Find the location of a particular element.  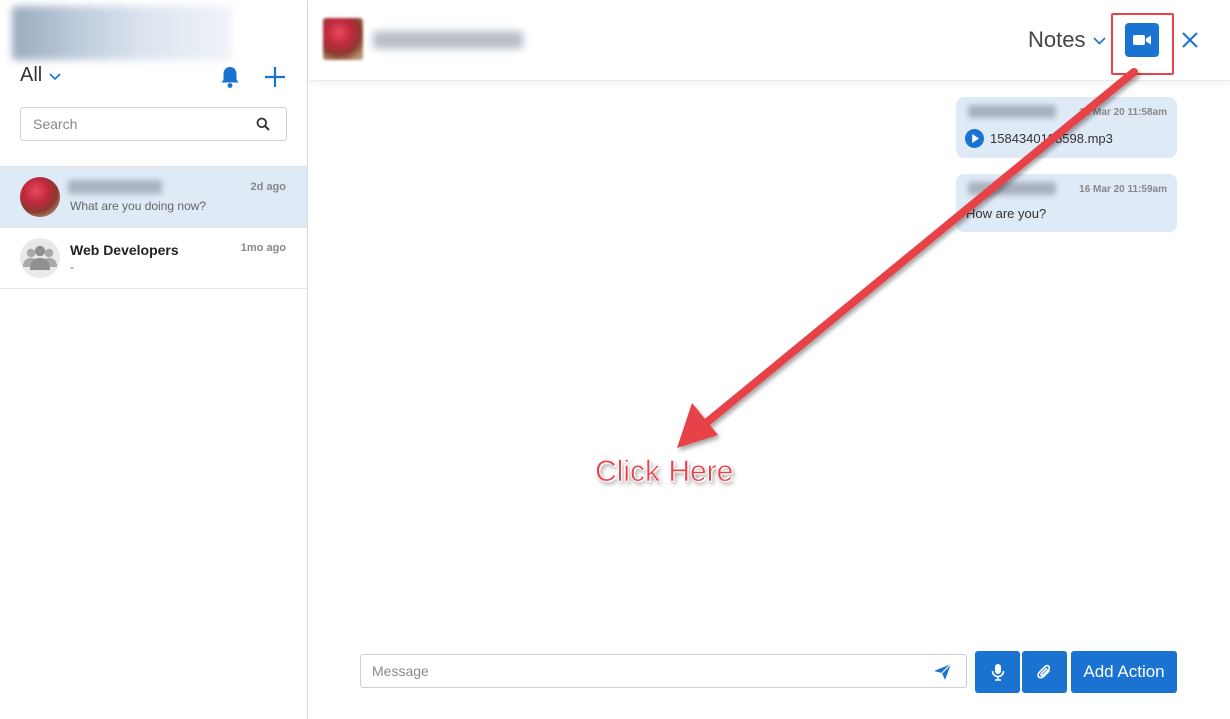

bell-icon is located at coordinates (230, 77).